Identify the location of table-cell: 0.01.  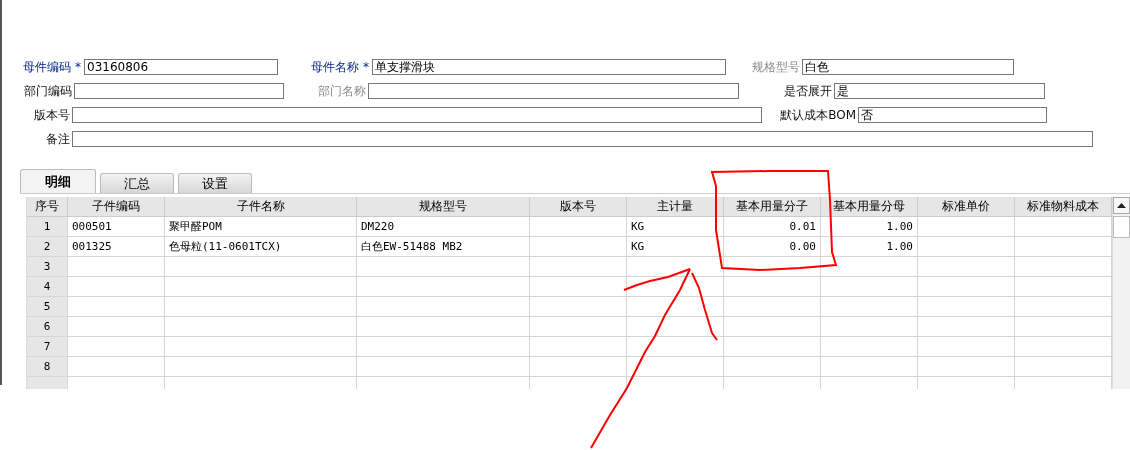
(772, 227).